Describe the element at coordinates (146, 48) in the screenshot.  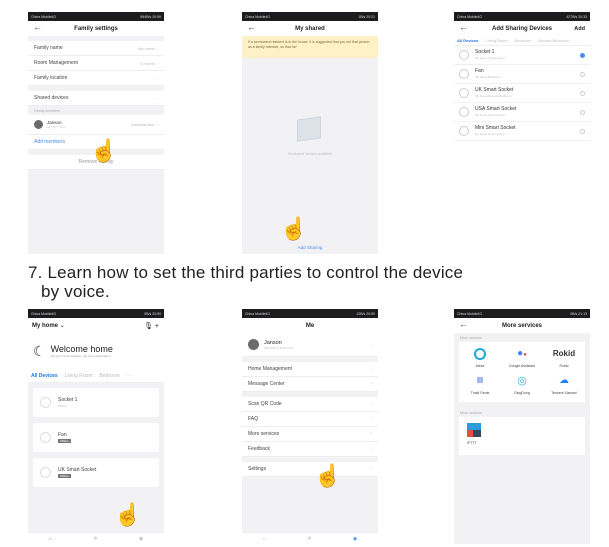
I see `row-value: My home` at that location.